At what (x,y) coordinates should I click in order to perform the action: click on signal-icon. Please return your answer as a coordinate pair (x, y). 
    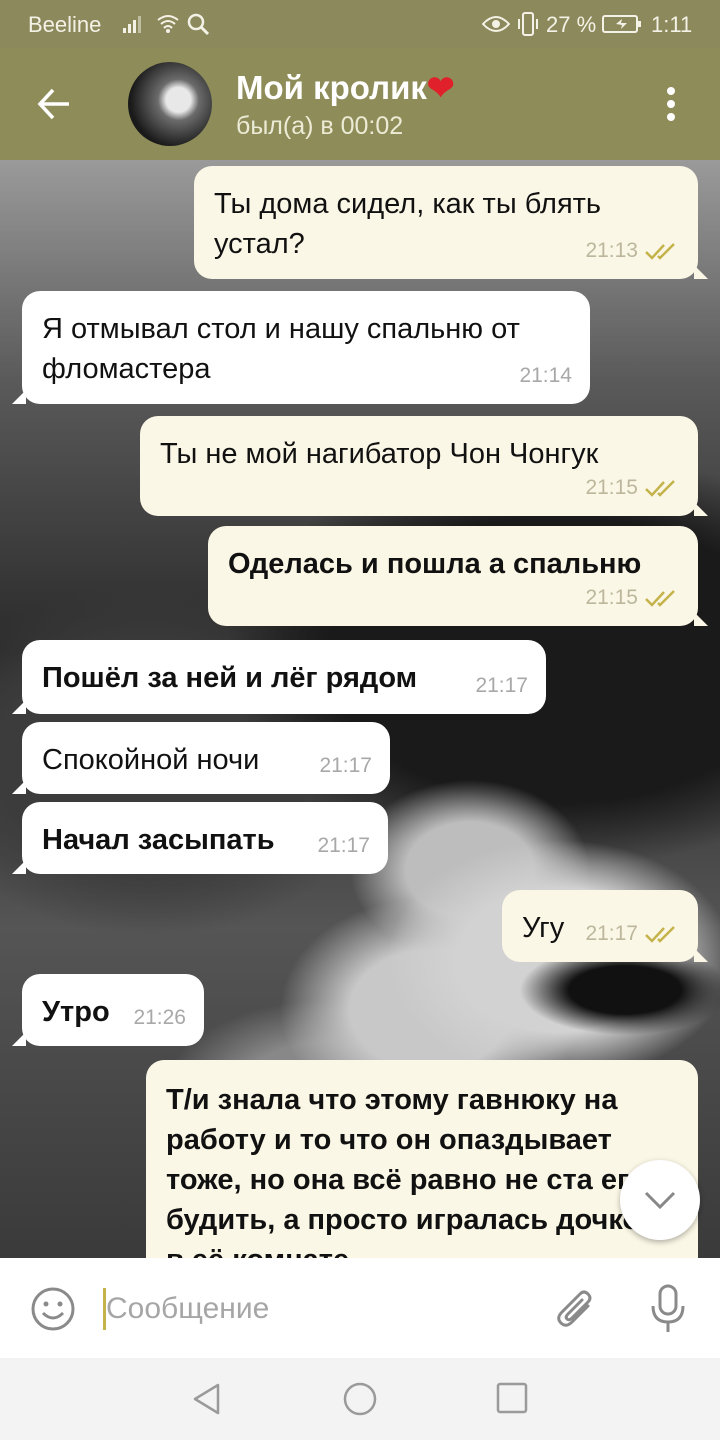
    Looking at the image, I should click on (132, 24).